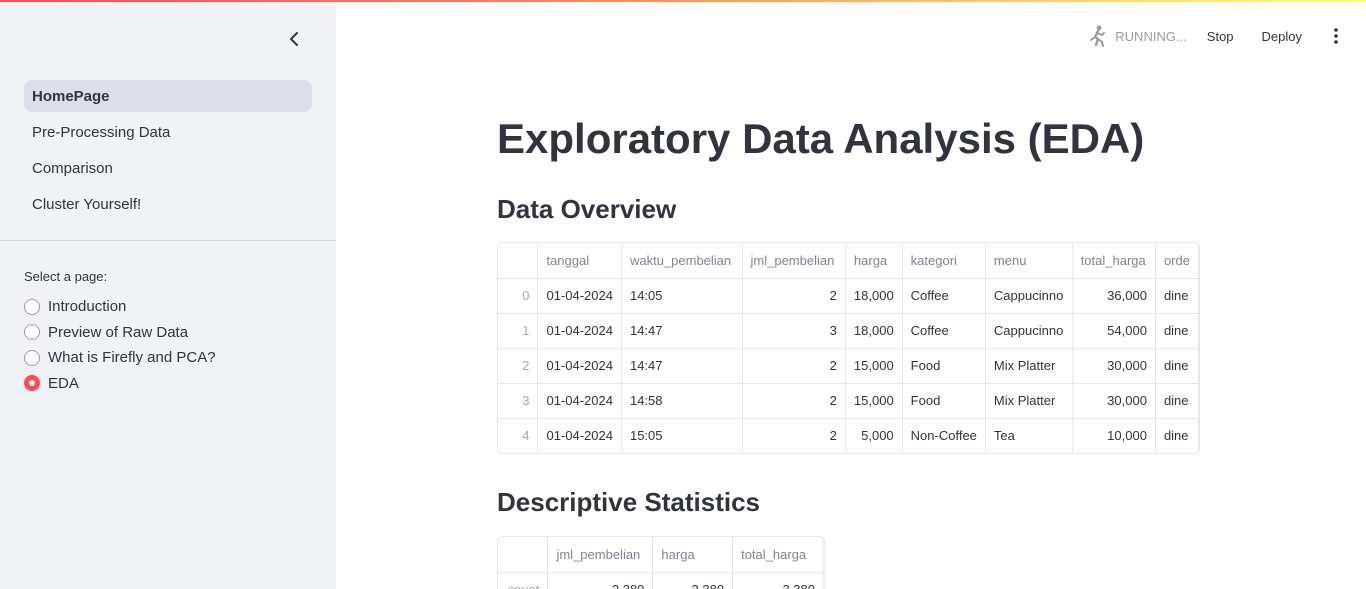  I want to click on deploy-button: Deploy, so click(1282, 36).